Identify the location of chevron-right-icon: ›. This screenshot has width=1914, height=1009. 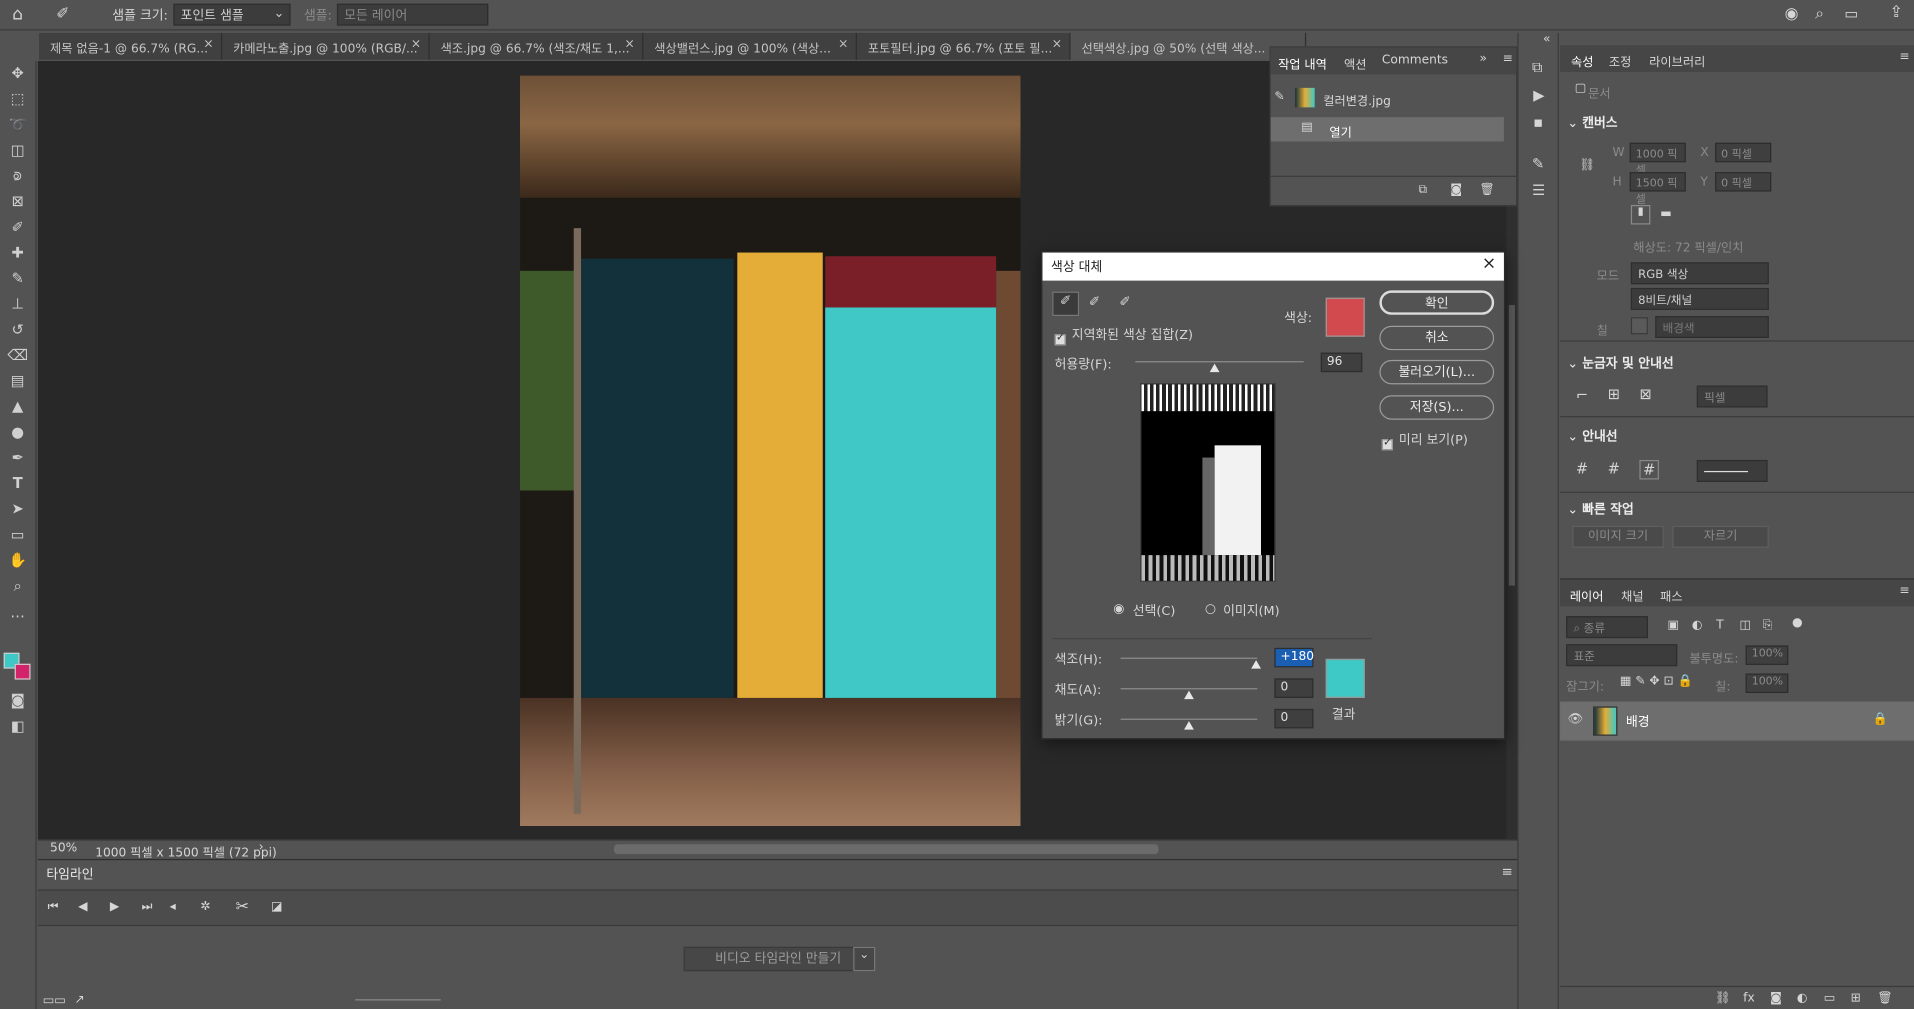
(261, 847).